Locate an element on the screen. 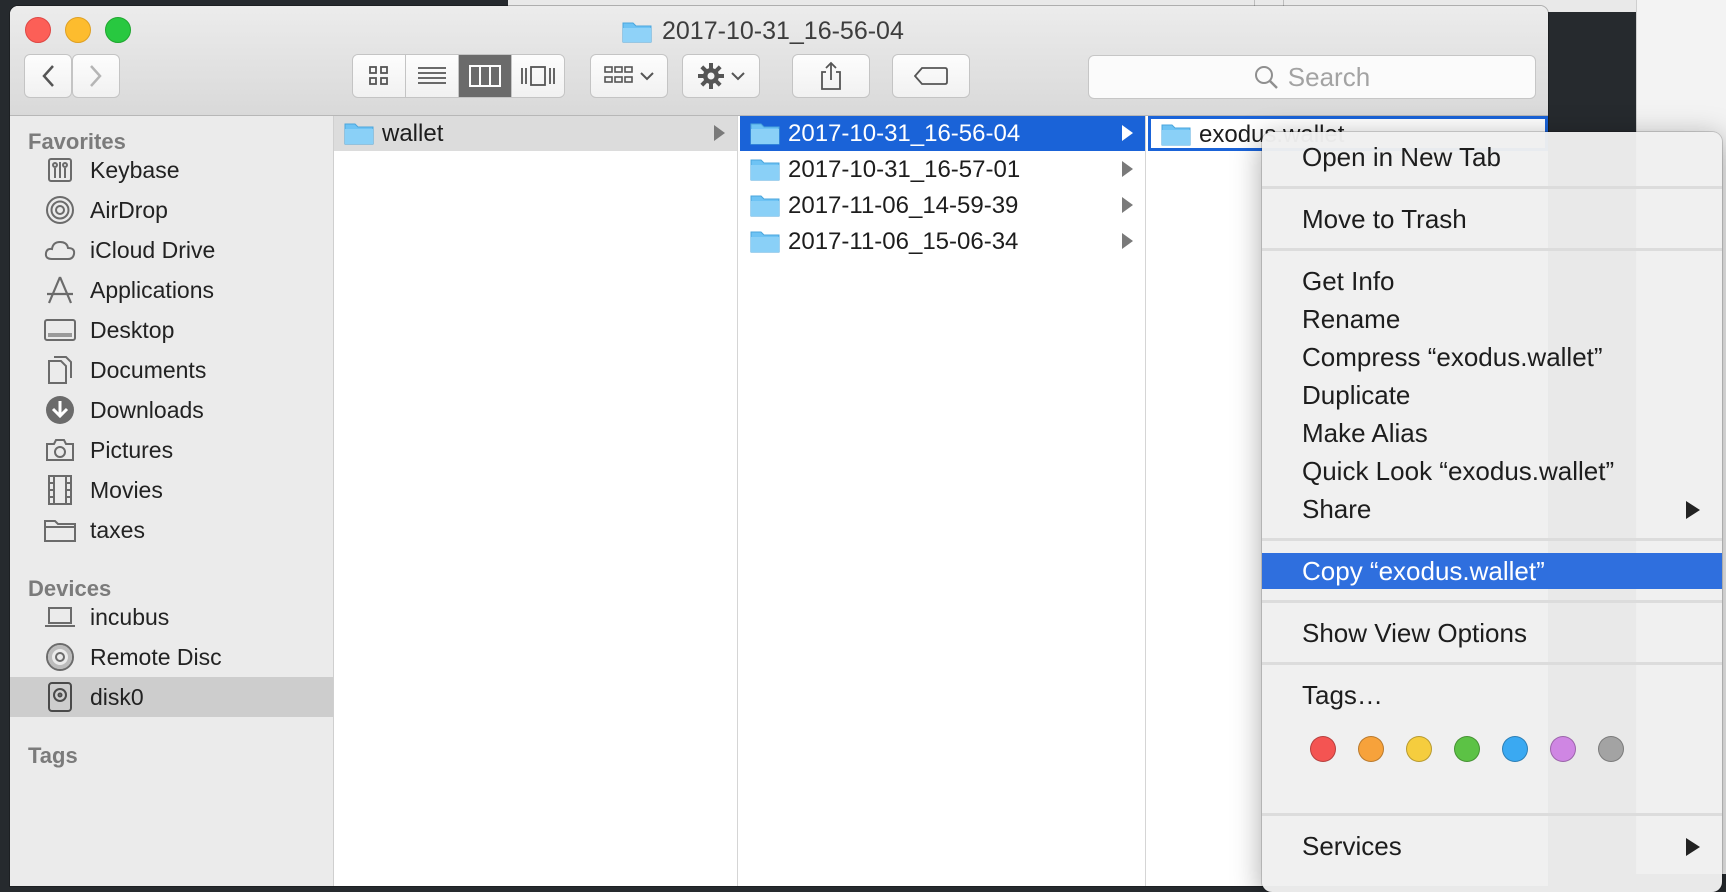  menu-item-move-to-trash: Move to Trash is located at coordinates (1492, 219).